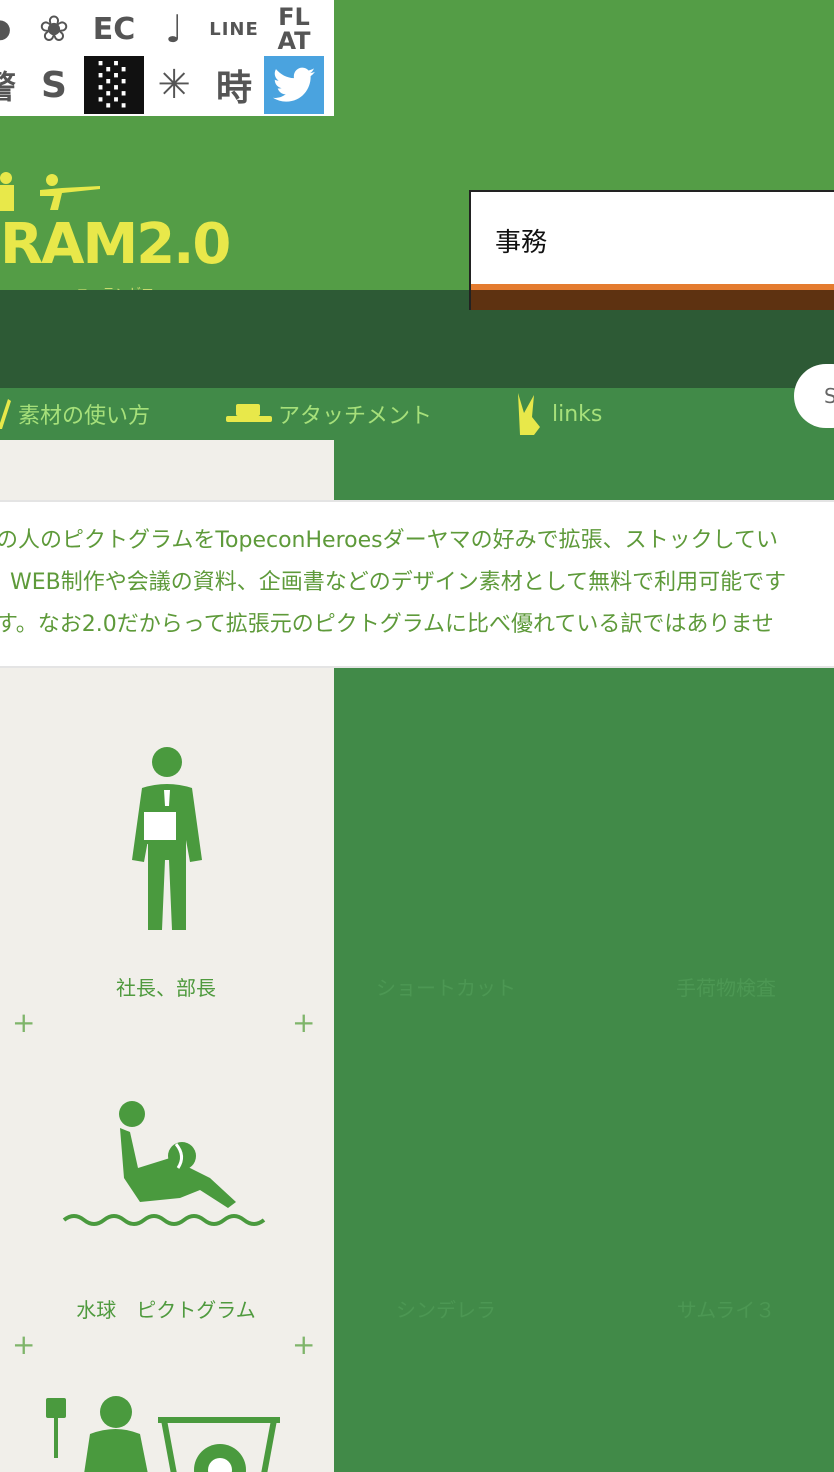 The width and height of the screenshot is (834, 1472). What do you see at coordinates (166, 1308) in the screenshot?
I see `pictogram-label: 水球 ピクトグラム` at bounding box center [166, 1308].